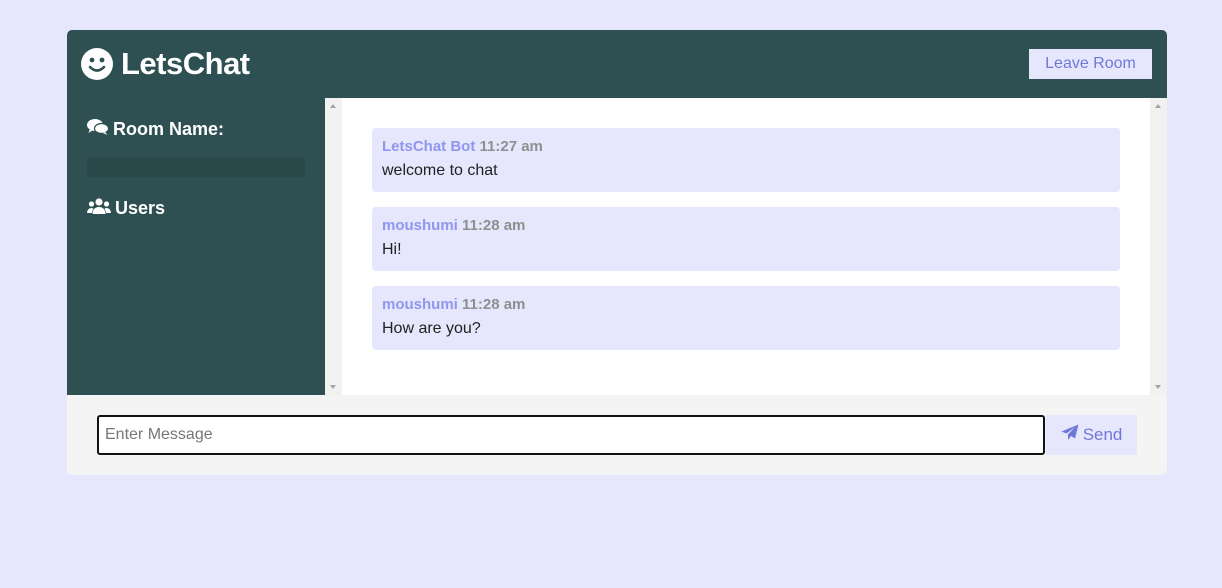 This screenshot has height=588, width=1222. I want to click on leave-room-button: Leave Room, so click(1090, 64).